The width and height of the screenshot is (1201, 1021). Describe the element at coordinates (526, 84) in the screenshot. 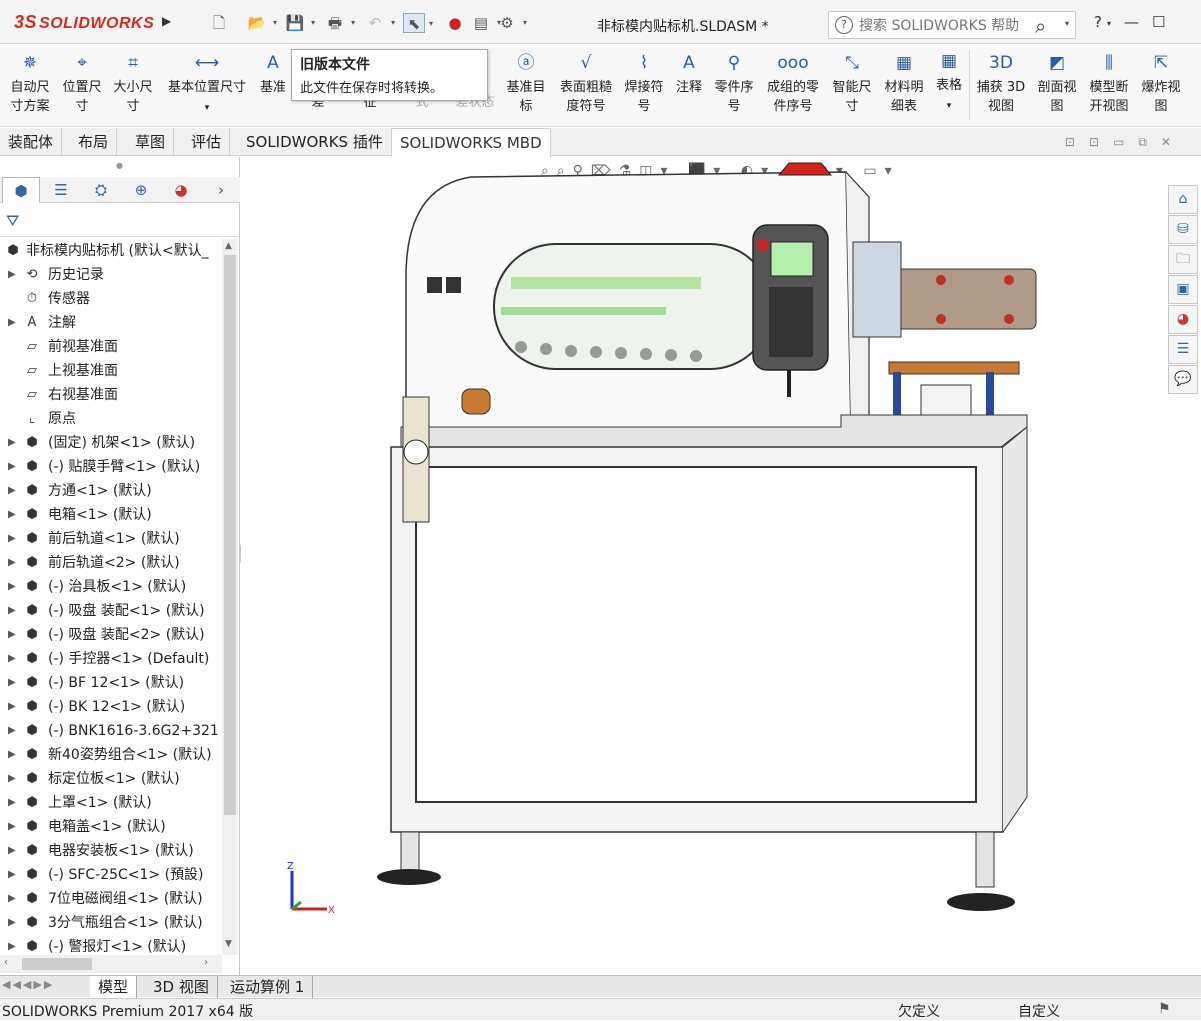

I see `ribbon-datum-target: ⓐ 基准目 标` at that location.